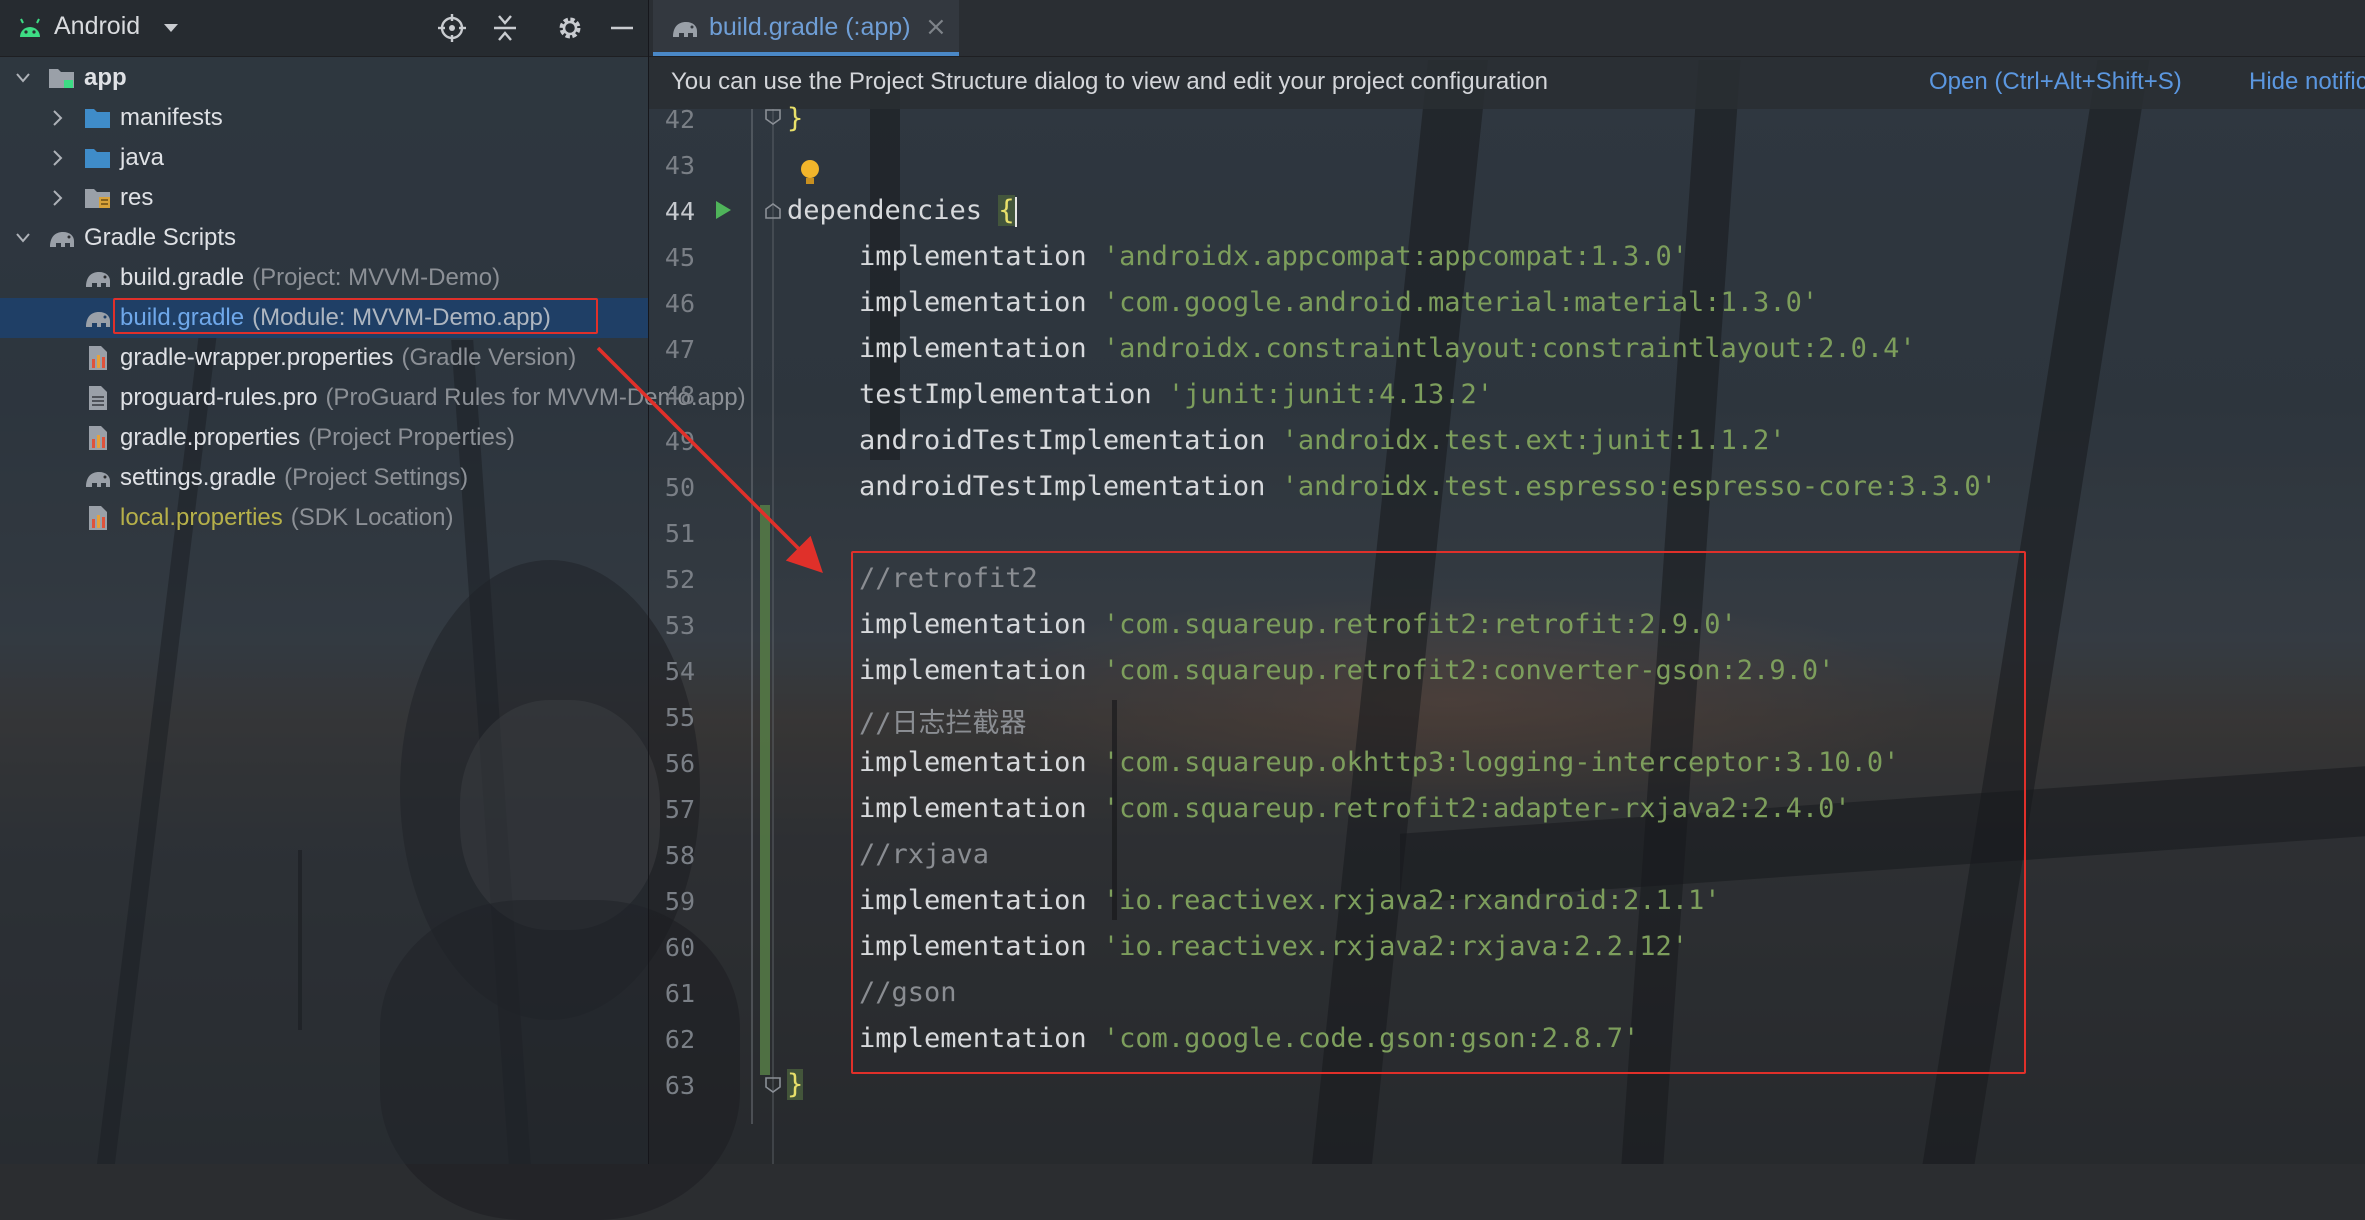  Describe the element at coordinates (30, 27) in the screenshot. I see `android-icon` at that location.